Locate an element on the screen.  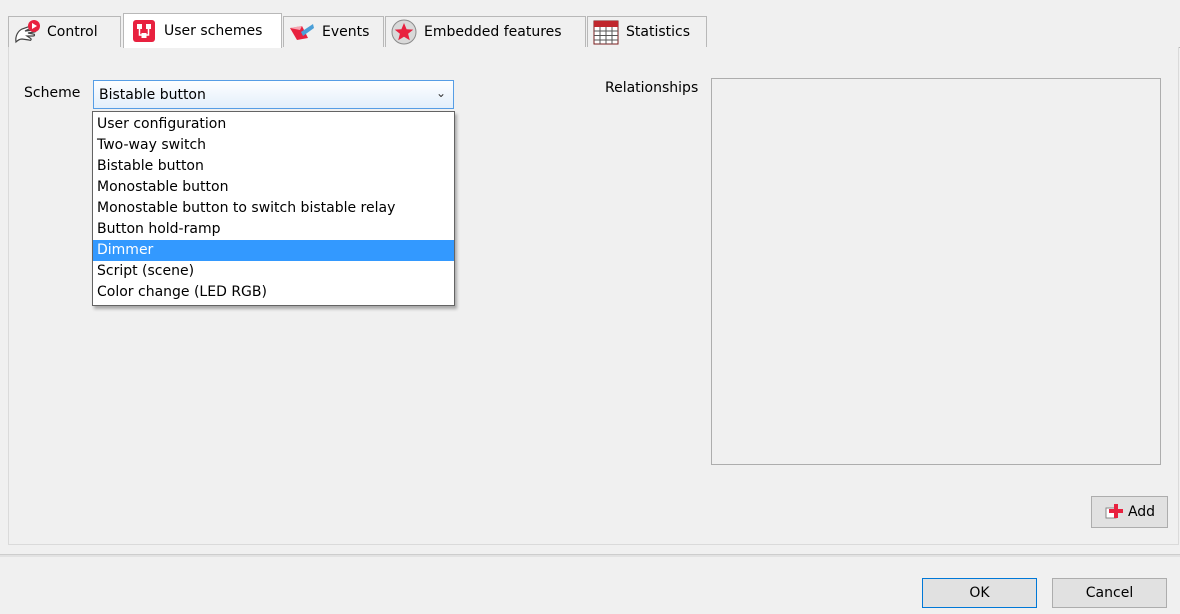
scheme-option-highlighted: Dimmer is located at coordinates (273, 250).